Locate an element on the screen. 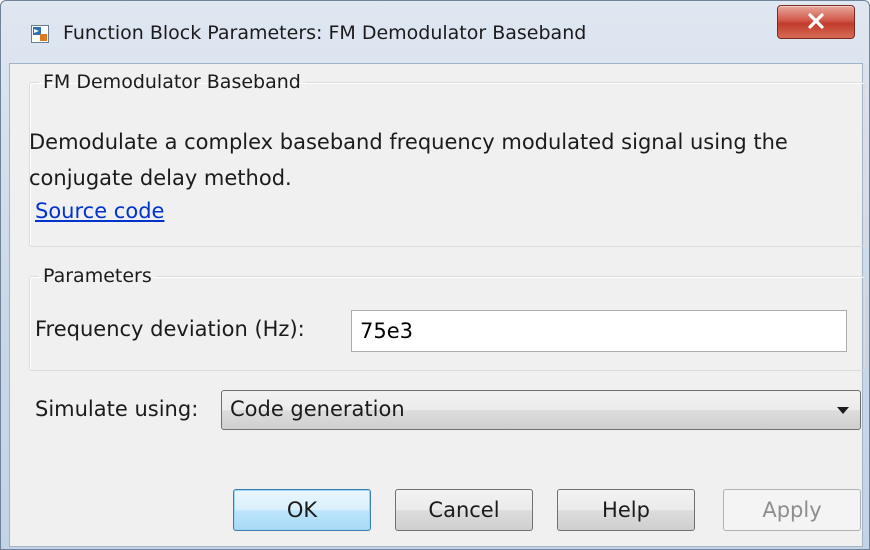 The image size is (870, 550). block-name-legend: FM Demodulator Baseband is located at coordinates (172, 82).